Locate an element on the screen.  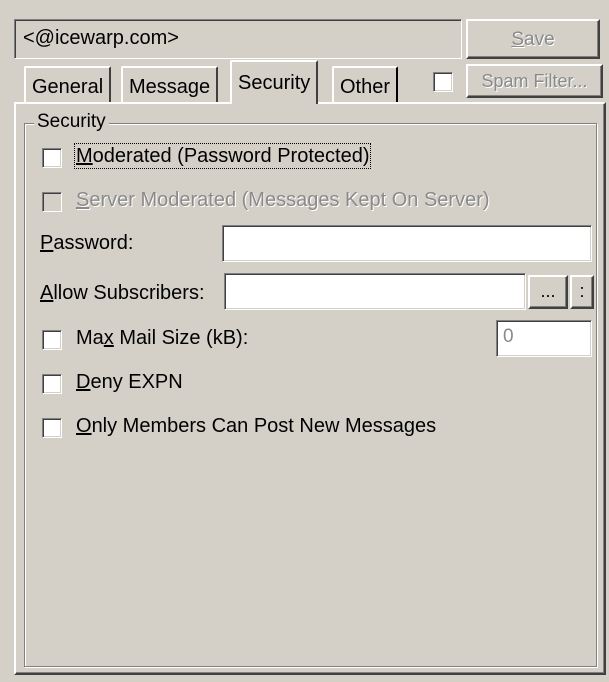
list-address-field: <@icewarp.com> is located at coordinates (238, 39).